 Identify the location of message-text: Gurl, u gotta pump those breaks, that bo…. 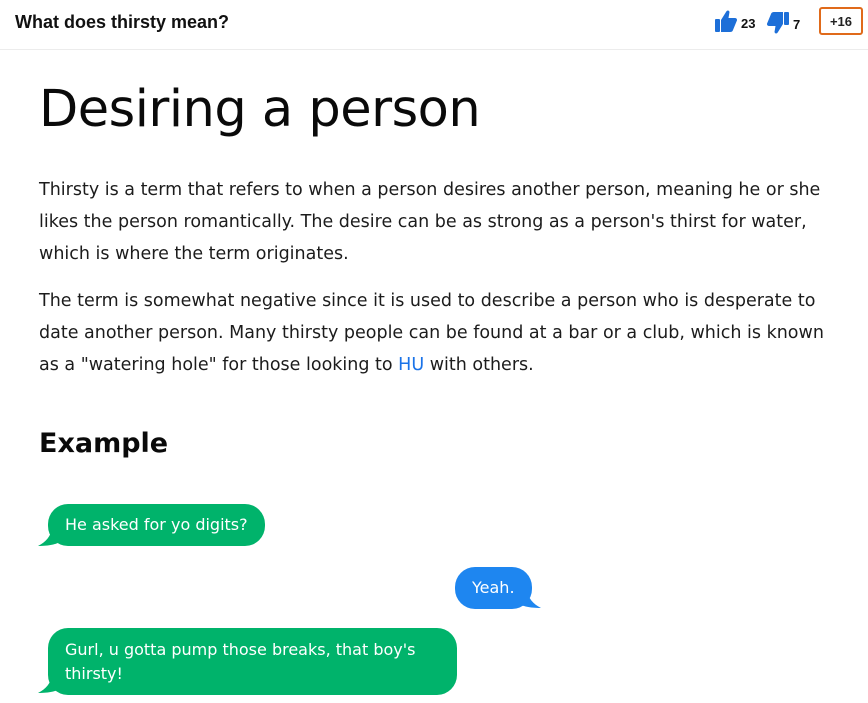
(240, 661).